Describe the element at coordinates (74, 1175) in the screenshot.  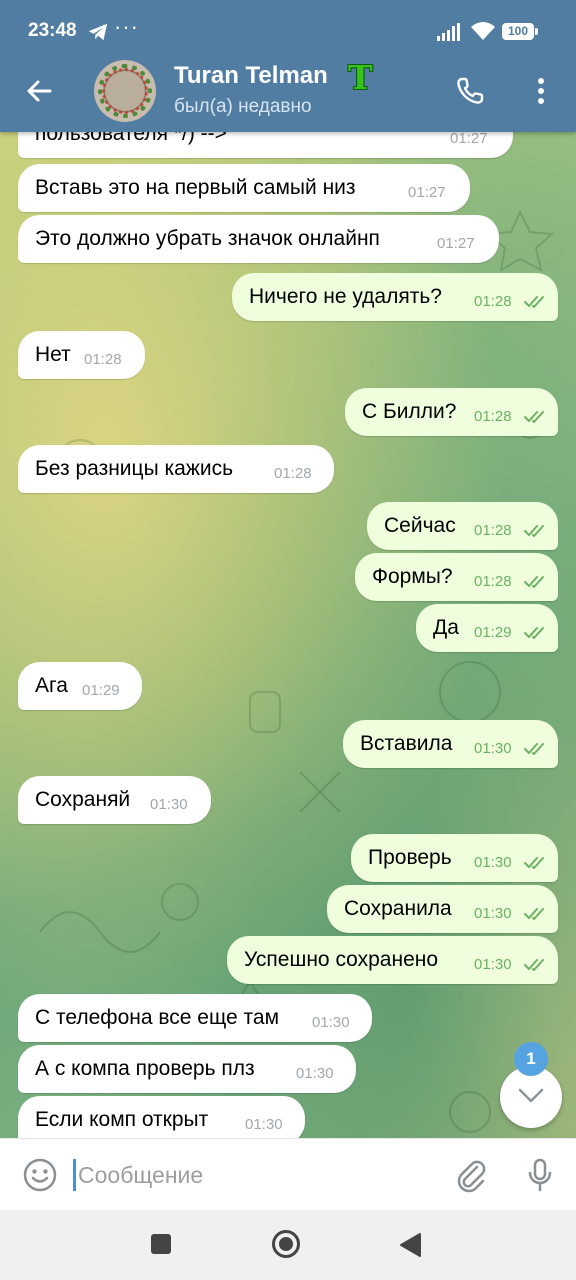
I see `text-cursor` at that location.